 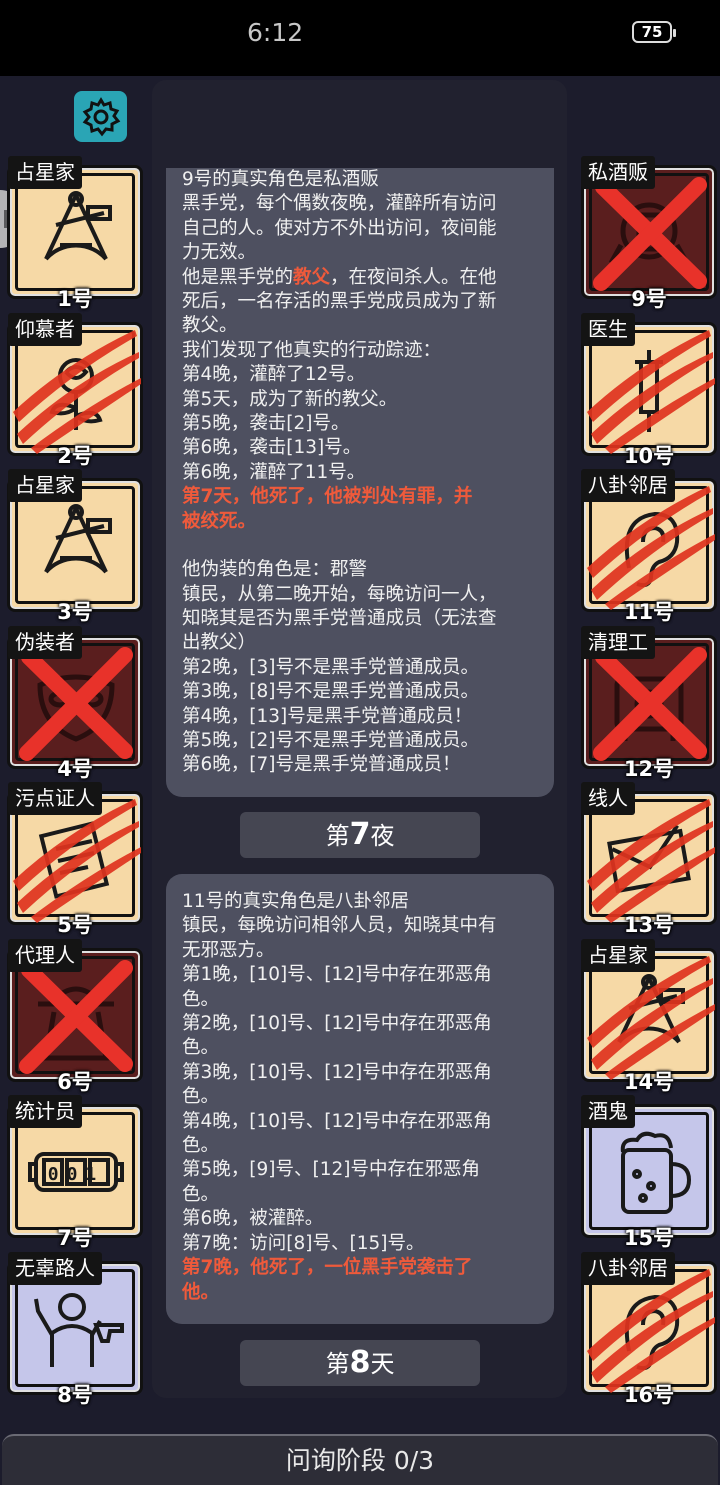 What do you see at coordinates (330, 740) in the screenshot?
I see `log-line: 第5晚，[2]号不是黑手党普通成员。` at bounding box center [330, 740].